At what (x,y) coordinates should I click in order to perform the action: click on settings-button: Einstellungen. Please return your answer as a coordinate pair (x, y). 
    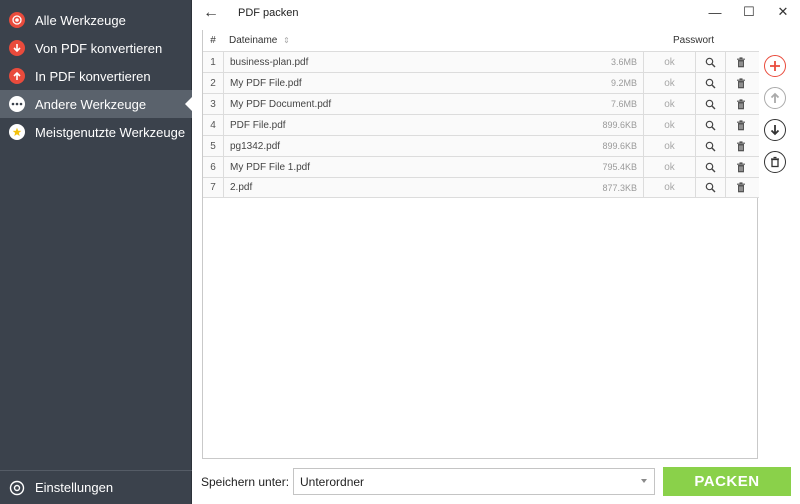
    Looking at the image, I should click on (96, 487).